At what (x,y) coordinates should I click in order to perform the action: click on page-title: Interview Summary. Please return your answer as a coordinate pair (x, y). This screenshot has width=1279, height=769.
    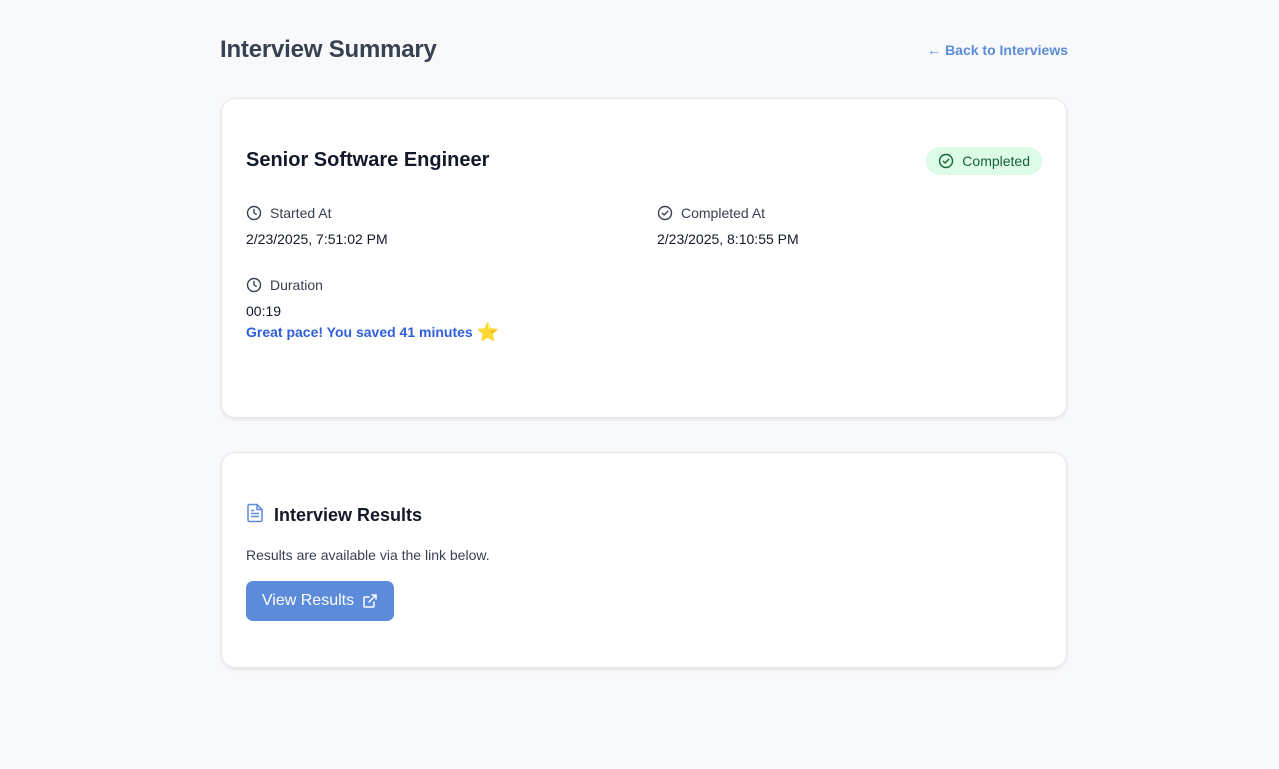
    Looking at the image, I should click on (328, 49).